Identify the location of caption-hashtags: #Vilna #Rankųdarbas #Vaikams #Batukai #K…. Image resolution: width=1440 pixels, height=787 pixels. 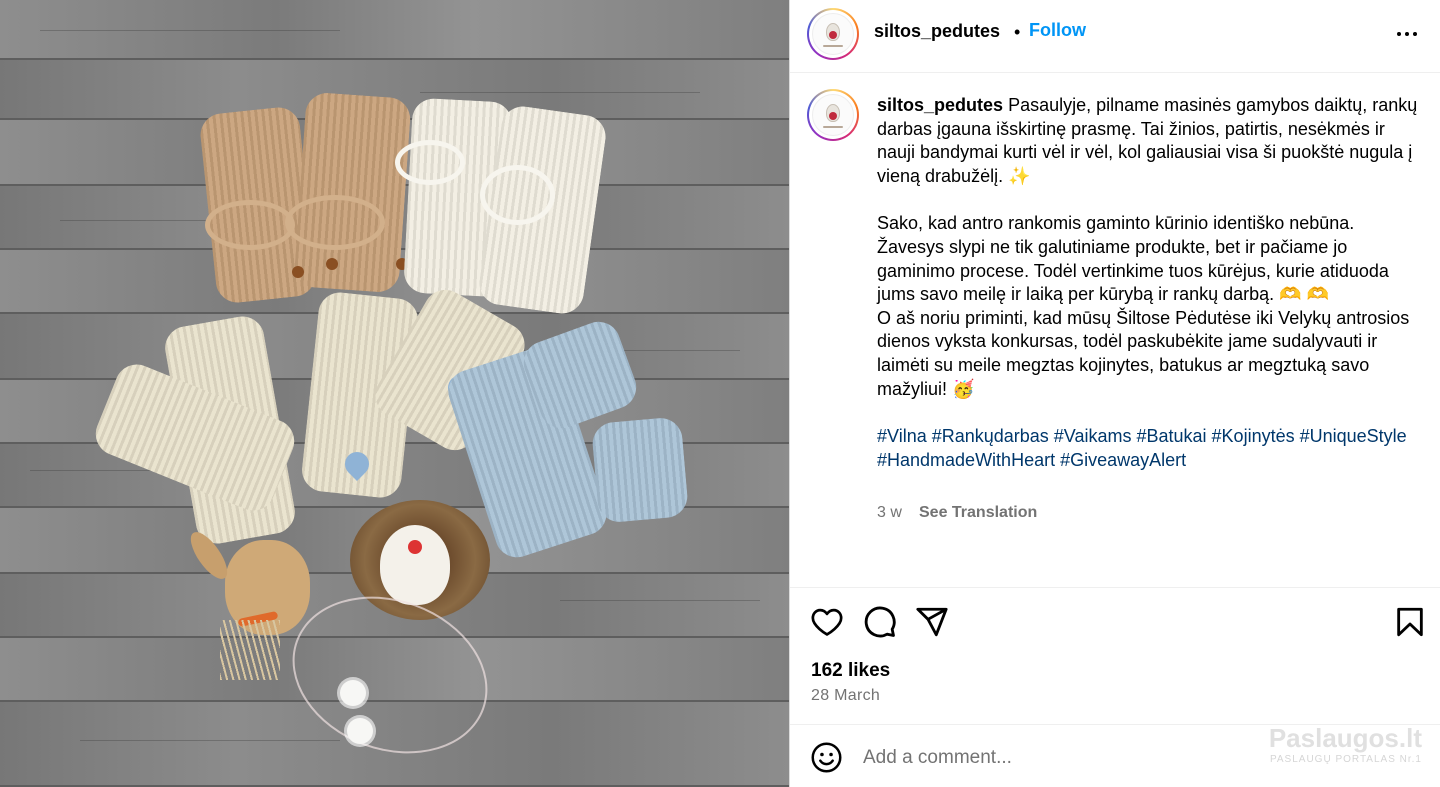
(1149, 448).